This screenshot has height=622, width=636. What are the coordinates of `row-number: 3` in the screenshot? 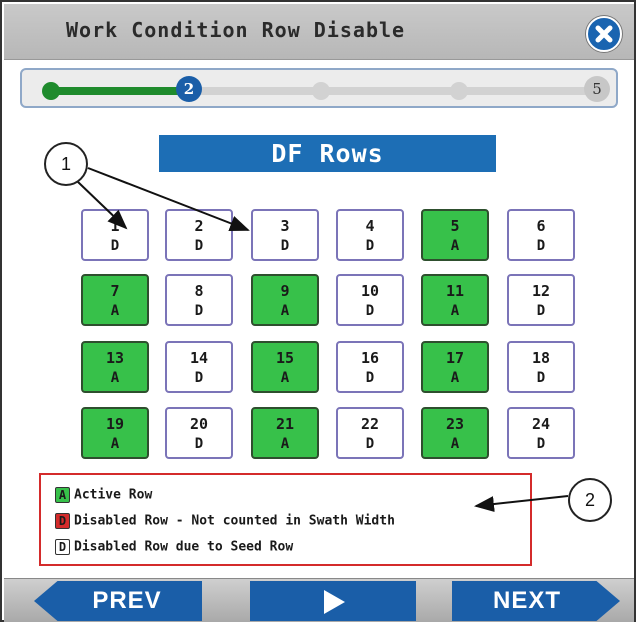 It's located at (285, 226).